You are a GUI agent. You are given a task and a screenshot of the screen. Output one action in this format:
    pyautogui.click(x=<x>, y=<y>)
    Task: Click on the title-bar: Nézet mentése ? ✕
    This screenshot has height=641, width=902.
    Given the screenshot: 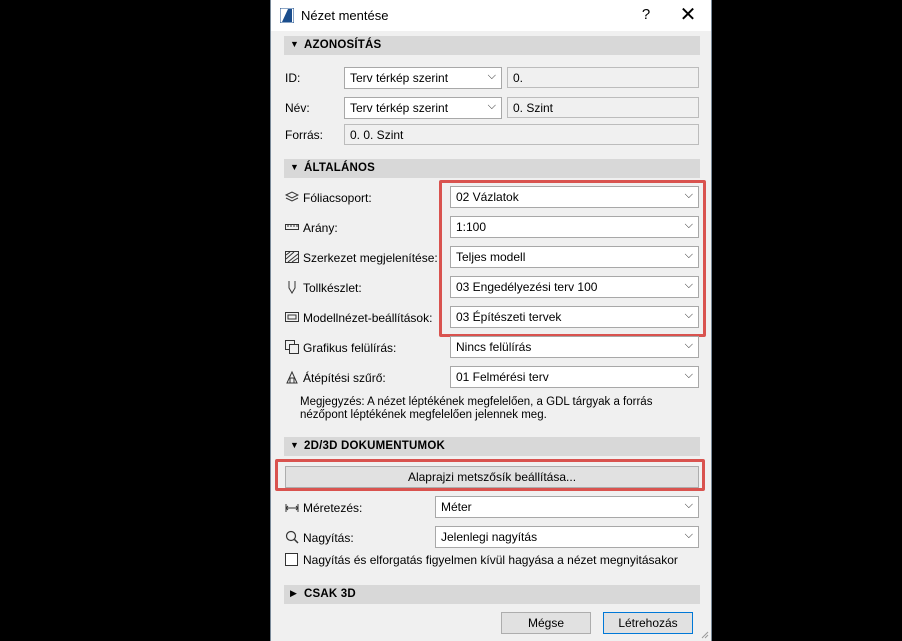 What is the action you would take?
    pyautogui.click(x=491, y=15)
    